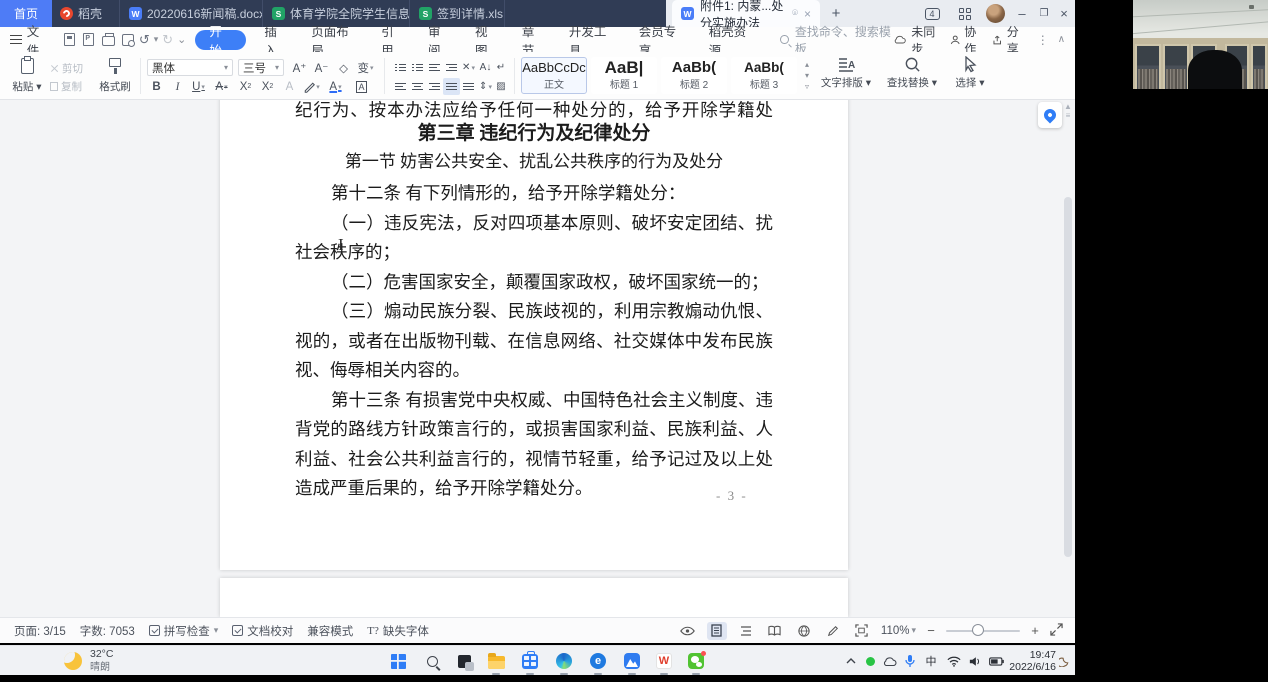  What do you see at coordinates (804, 631) in the screenshot?
I see `web-view-button` at bounding box center [804, 631].